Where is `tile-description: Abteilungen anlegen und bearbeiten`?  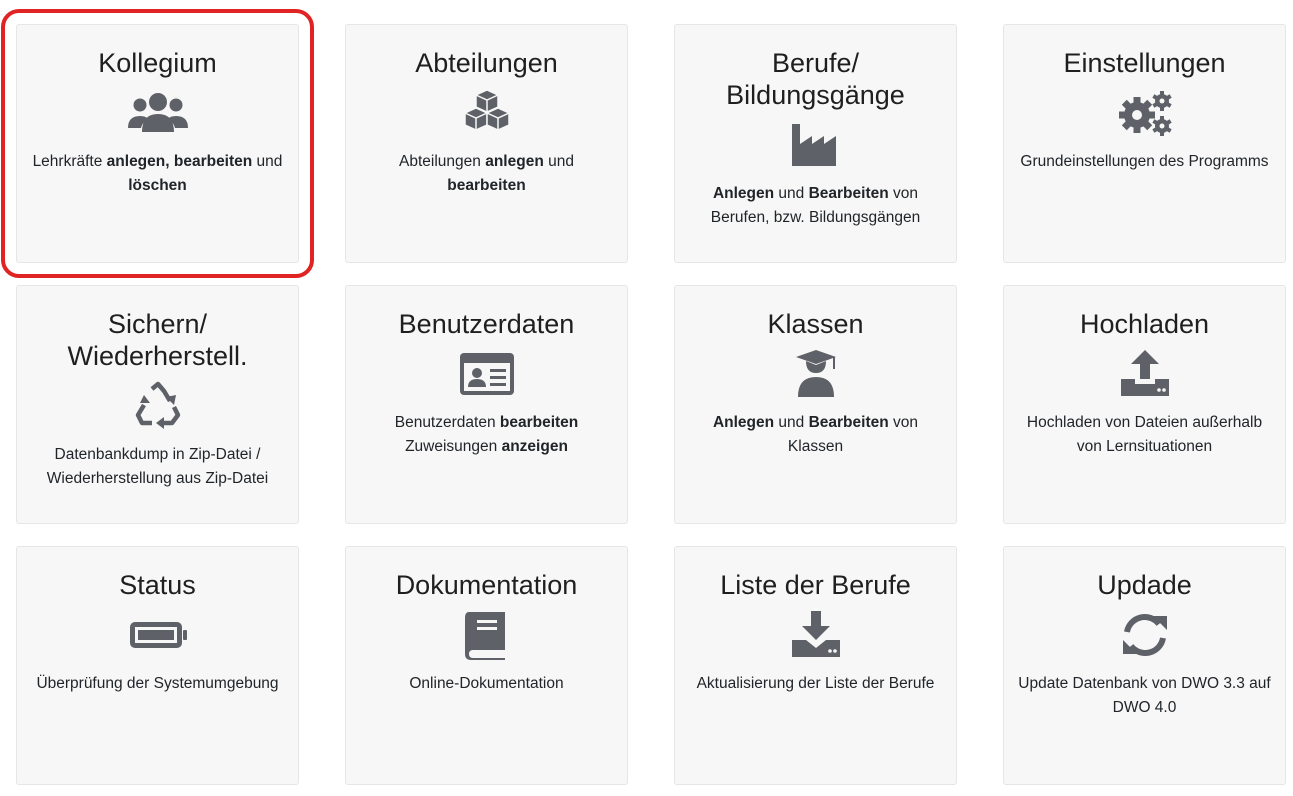
tile-description: Abteilungen anlegen und bearbeiten is located at coordinates (486, 174).